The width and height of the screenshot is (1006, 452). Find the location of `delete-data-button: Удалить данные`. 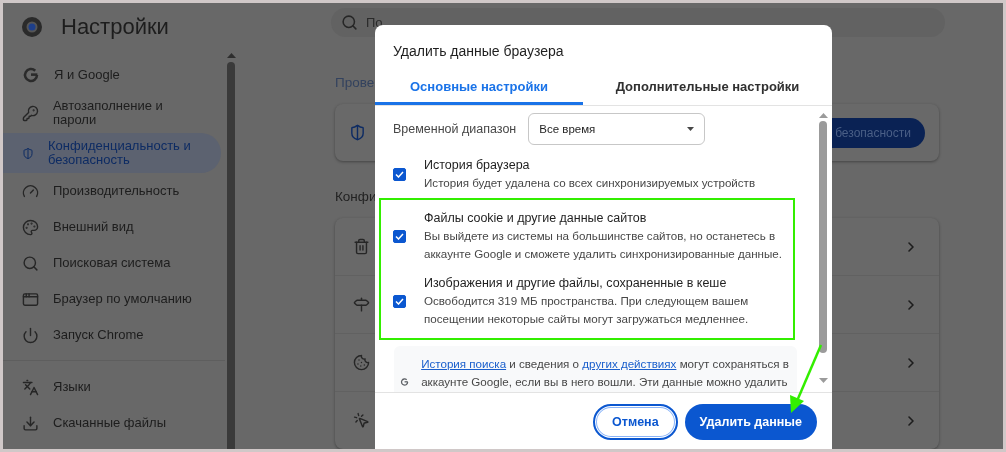

delete-data-button: Удалить данные is located at coordinates (750, 422).